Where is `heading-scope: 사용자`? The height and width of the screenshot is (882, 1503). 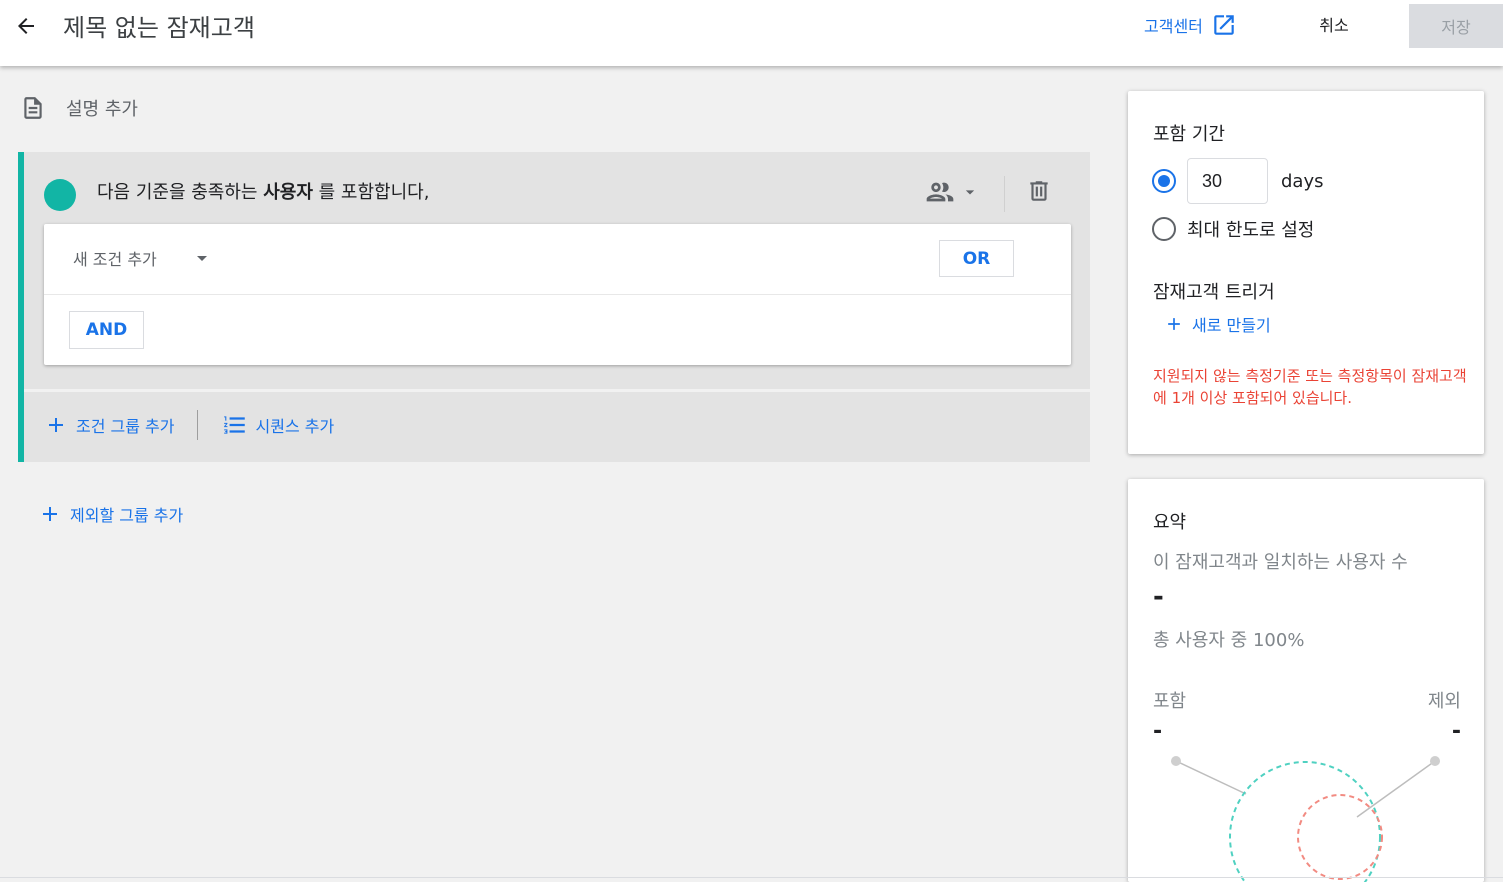 heading-scope: 사용자 is located at coordinates (288, 192).